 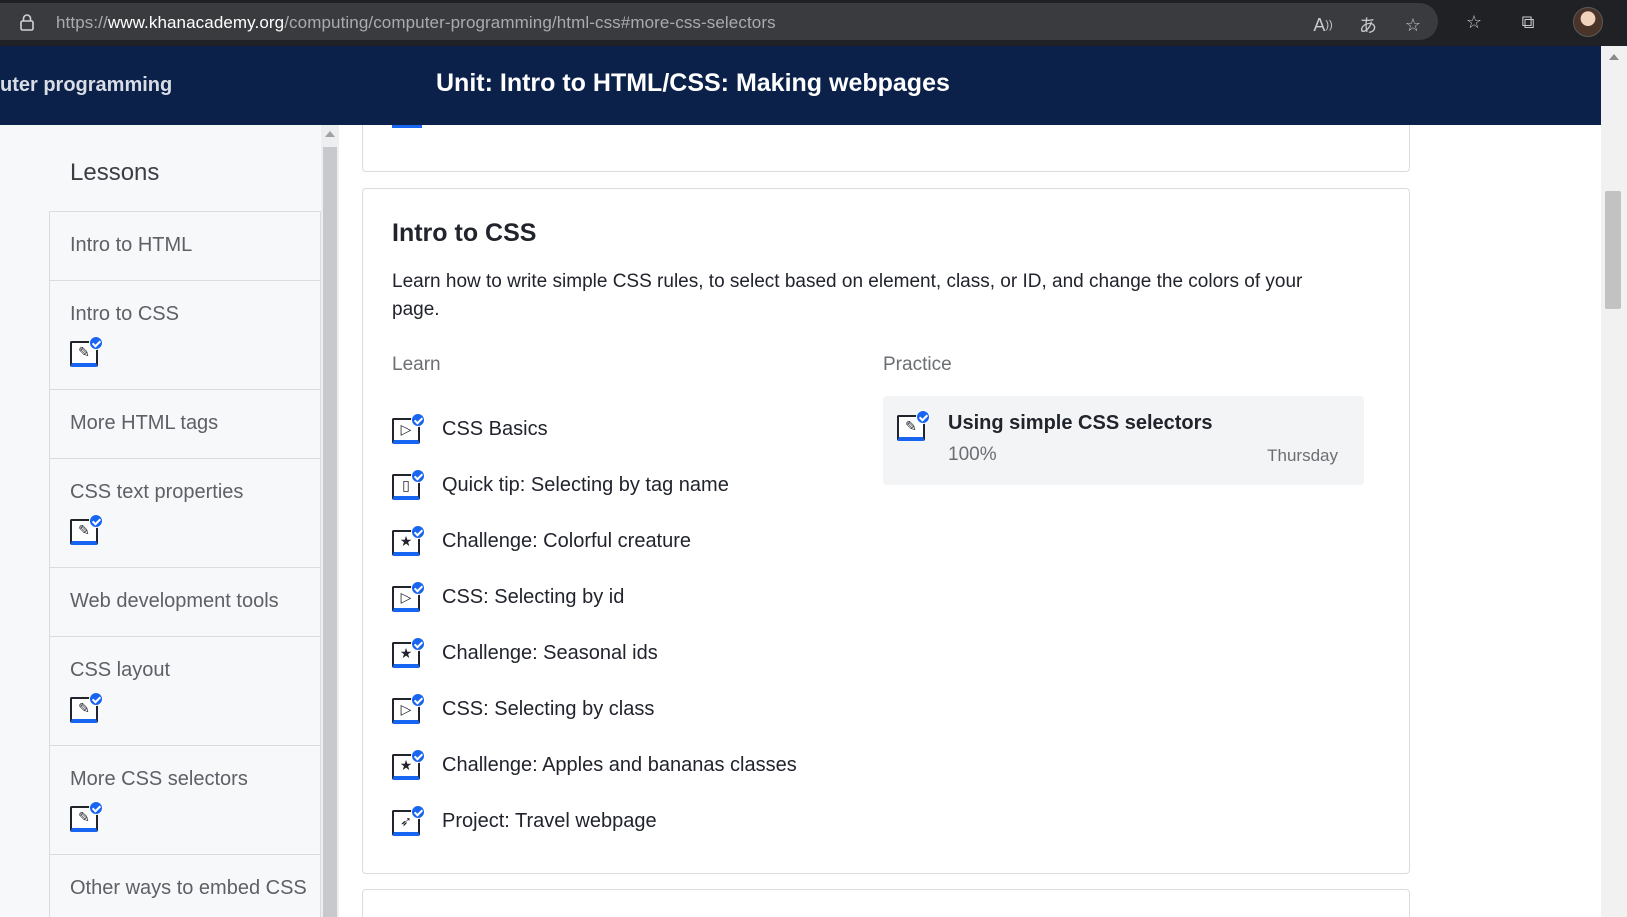 What do you see at coordinates (330, 532) in the screenshot?
I see `sidebar-scroll-thumb` at bounding box center [330, 532].